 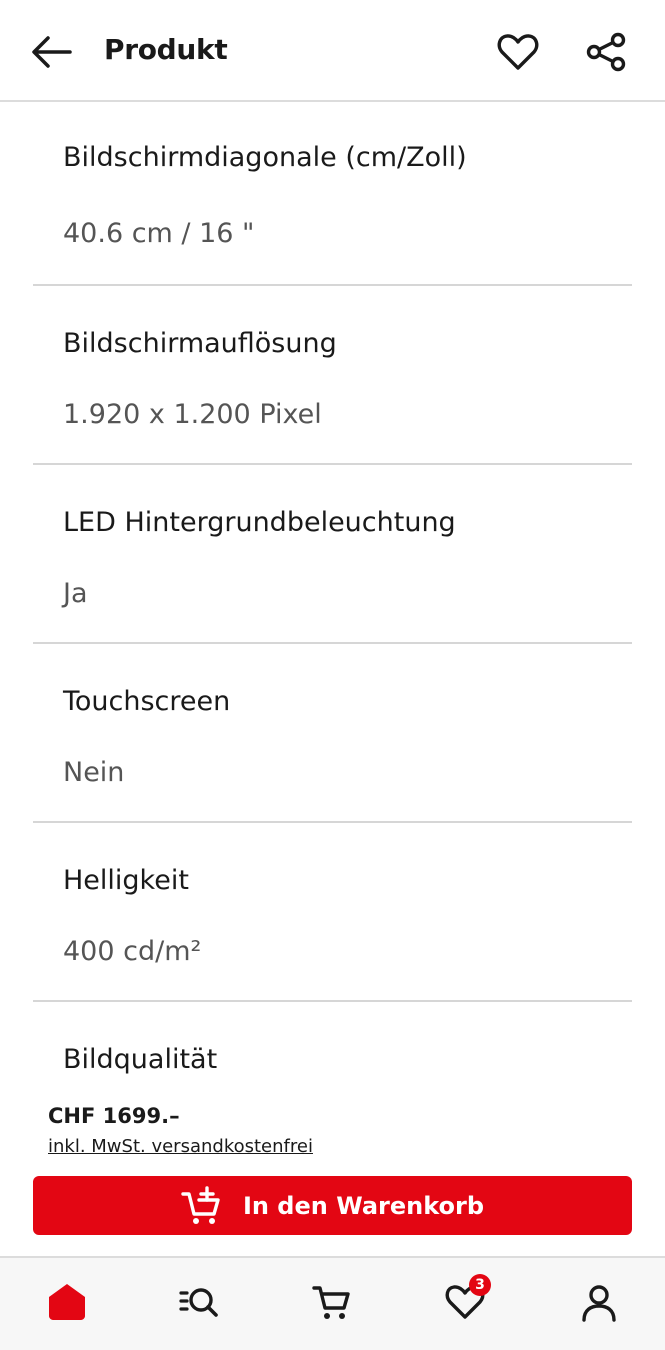 What do you see at coordinates (159, 233) in the screenshot?
I see `spec-value: 40.6 cm / 16 "` at bounding box center [159, 233].